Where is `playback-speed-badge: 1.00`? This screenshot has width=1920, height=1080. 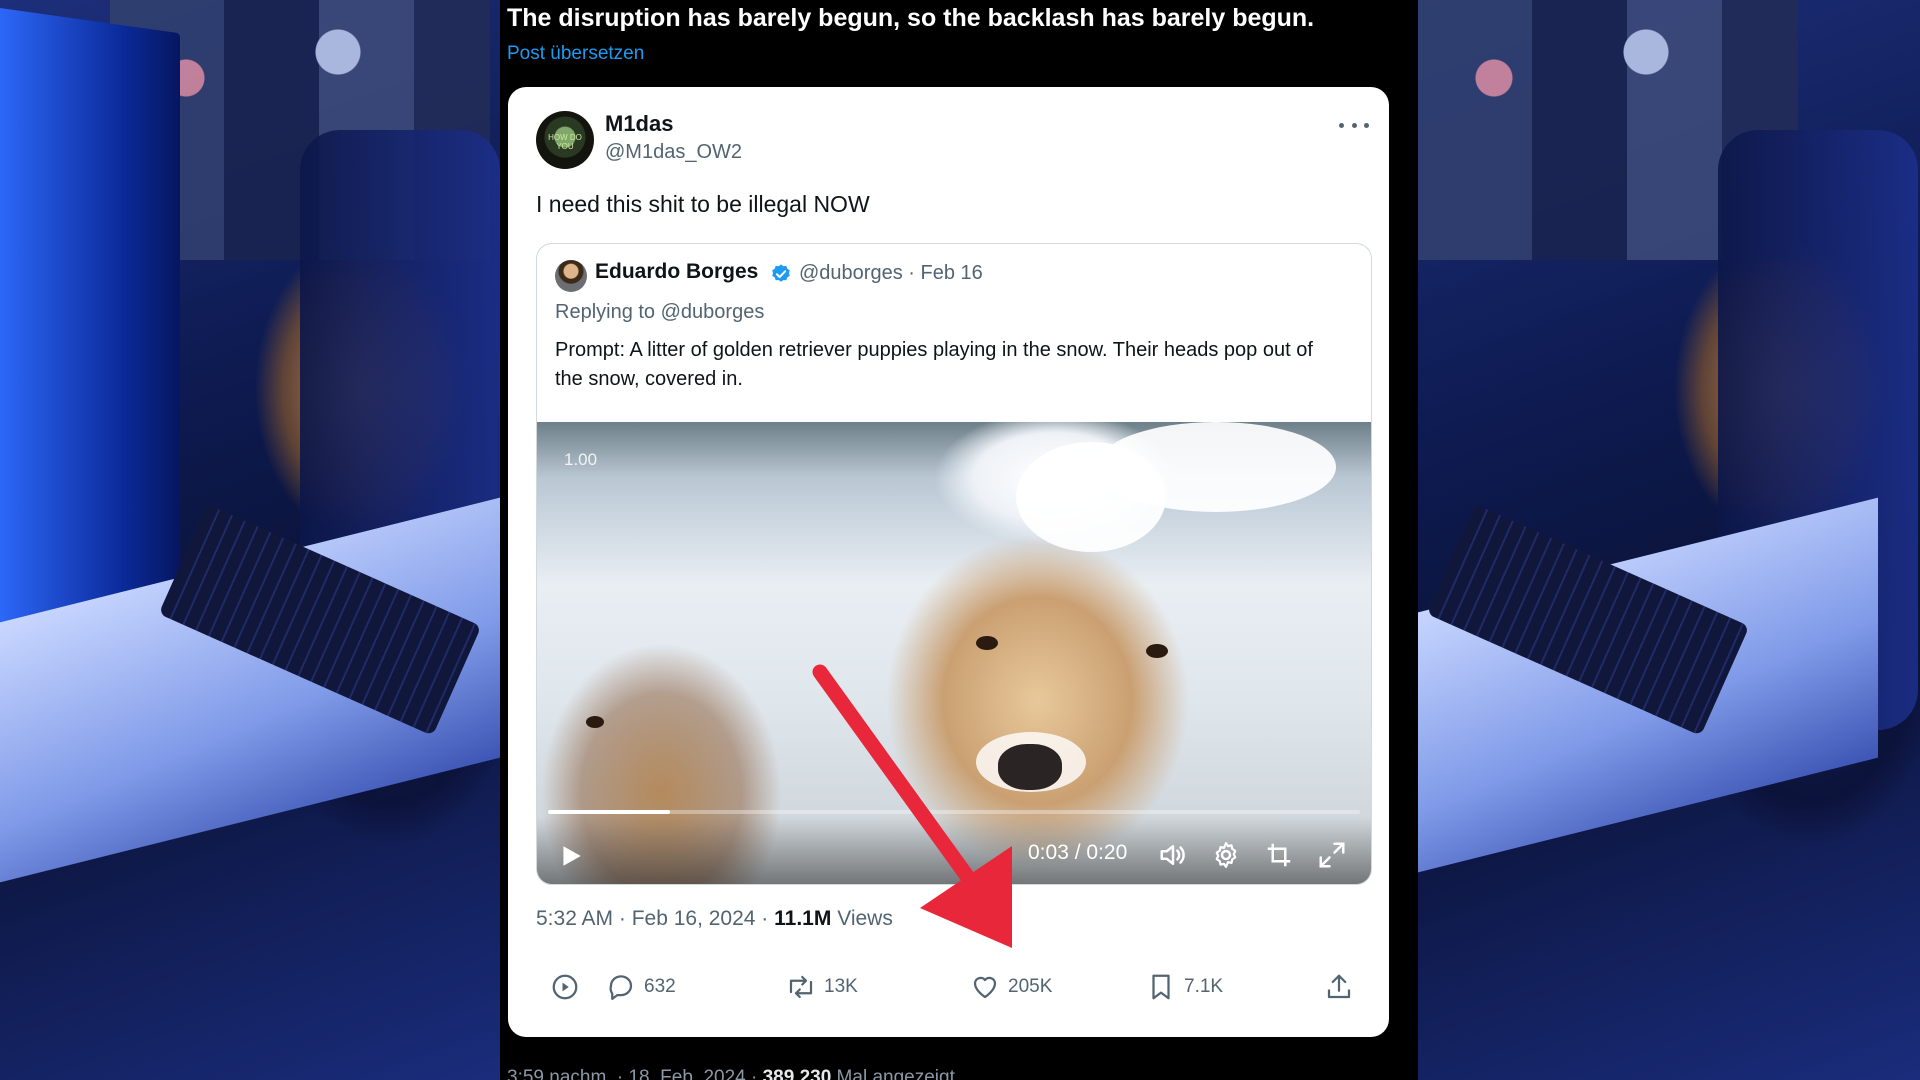
playback-speed-badge: 1.00 is located at coordinates (581, 459).